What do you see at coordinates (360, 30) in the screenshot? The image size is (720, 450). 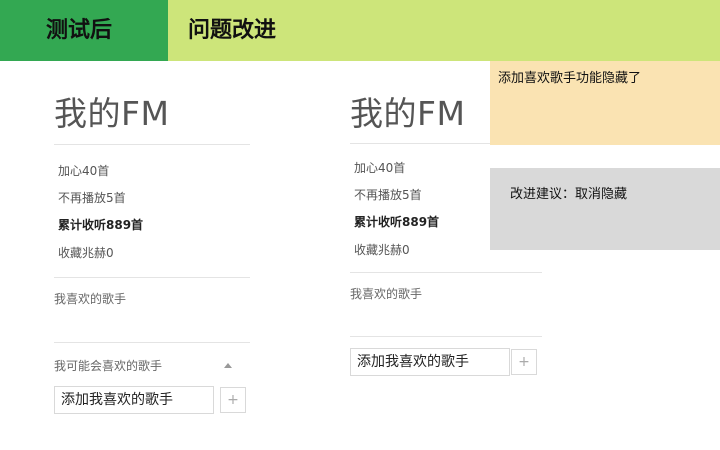 I see `top-bar: 测试后 问题改进` at bounding box center [360, 30].